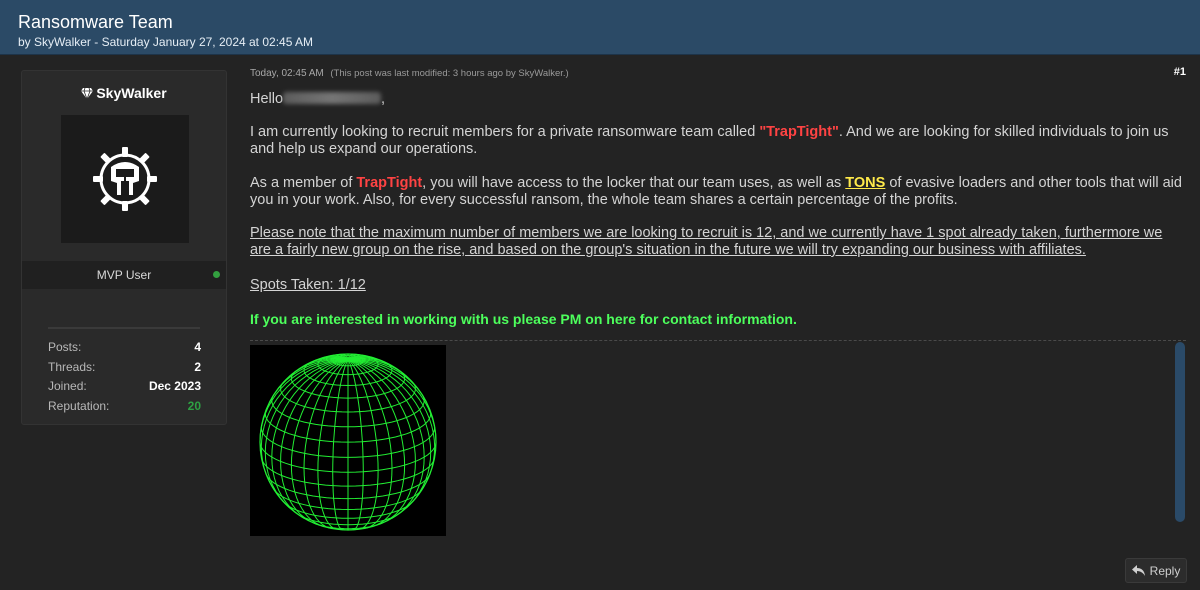 The width and height of the screenshot is (1200, 590). What do you see at coordinates (1165, 570) in the screenshot?
I see `reply-label: Reply` at bounding box center [1165, 570].